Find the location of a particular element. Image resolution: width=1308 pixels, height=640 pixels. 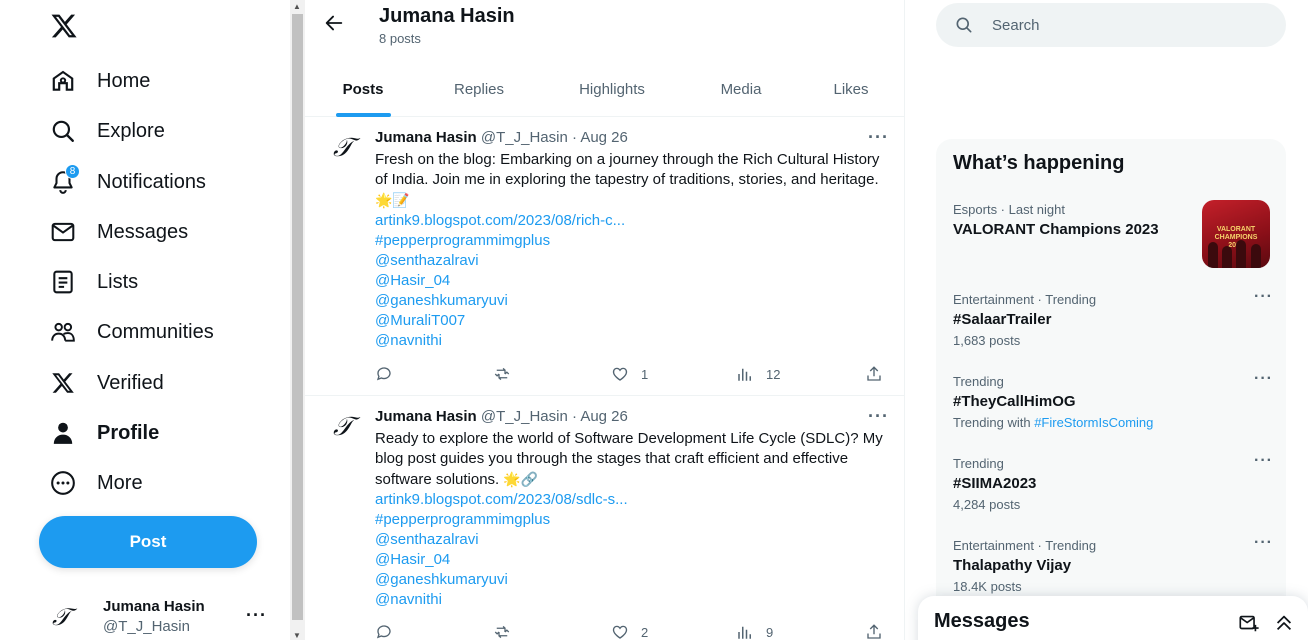

back-arrow-icon is located at coordinates (334, 23).